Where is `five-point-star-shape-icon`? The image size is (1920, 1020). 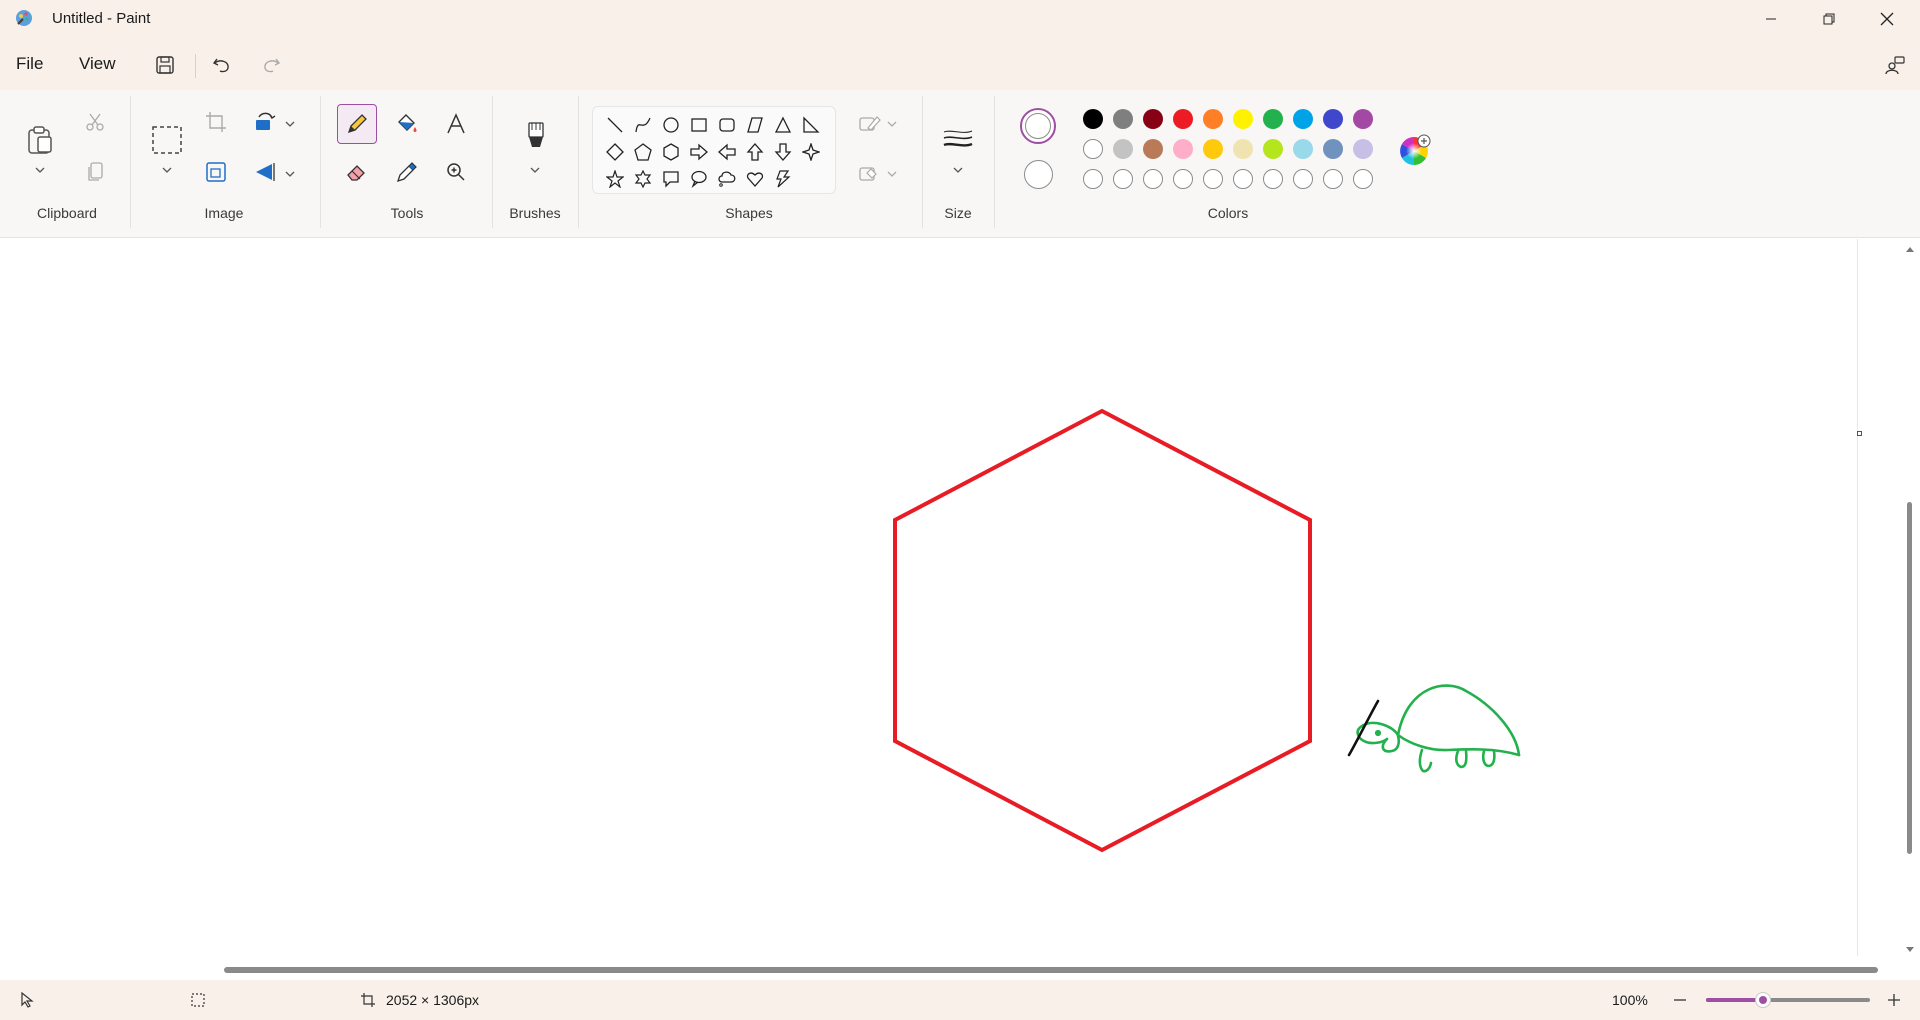
five-point-star-shape-icon is located at coordinates (615, 179).